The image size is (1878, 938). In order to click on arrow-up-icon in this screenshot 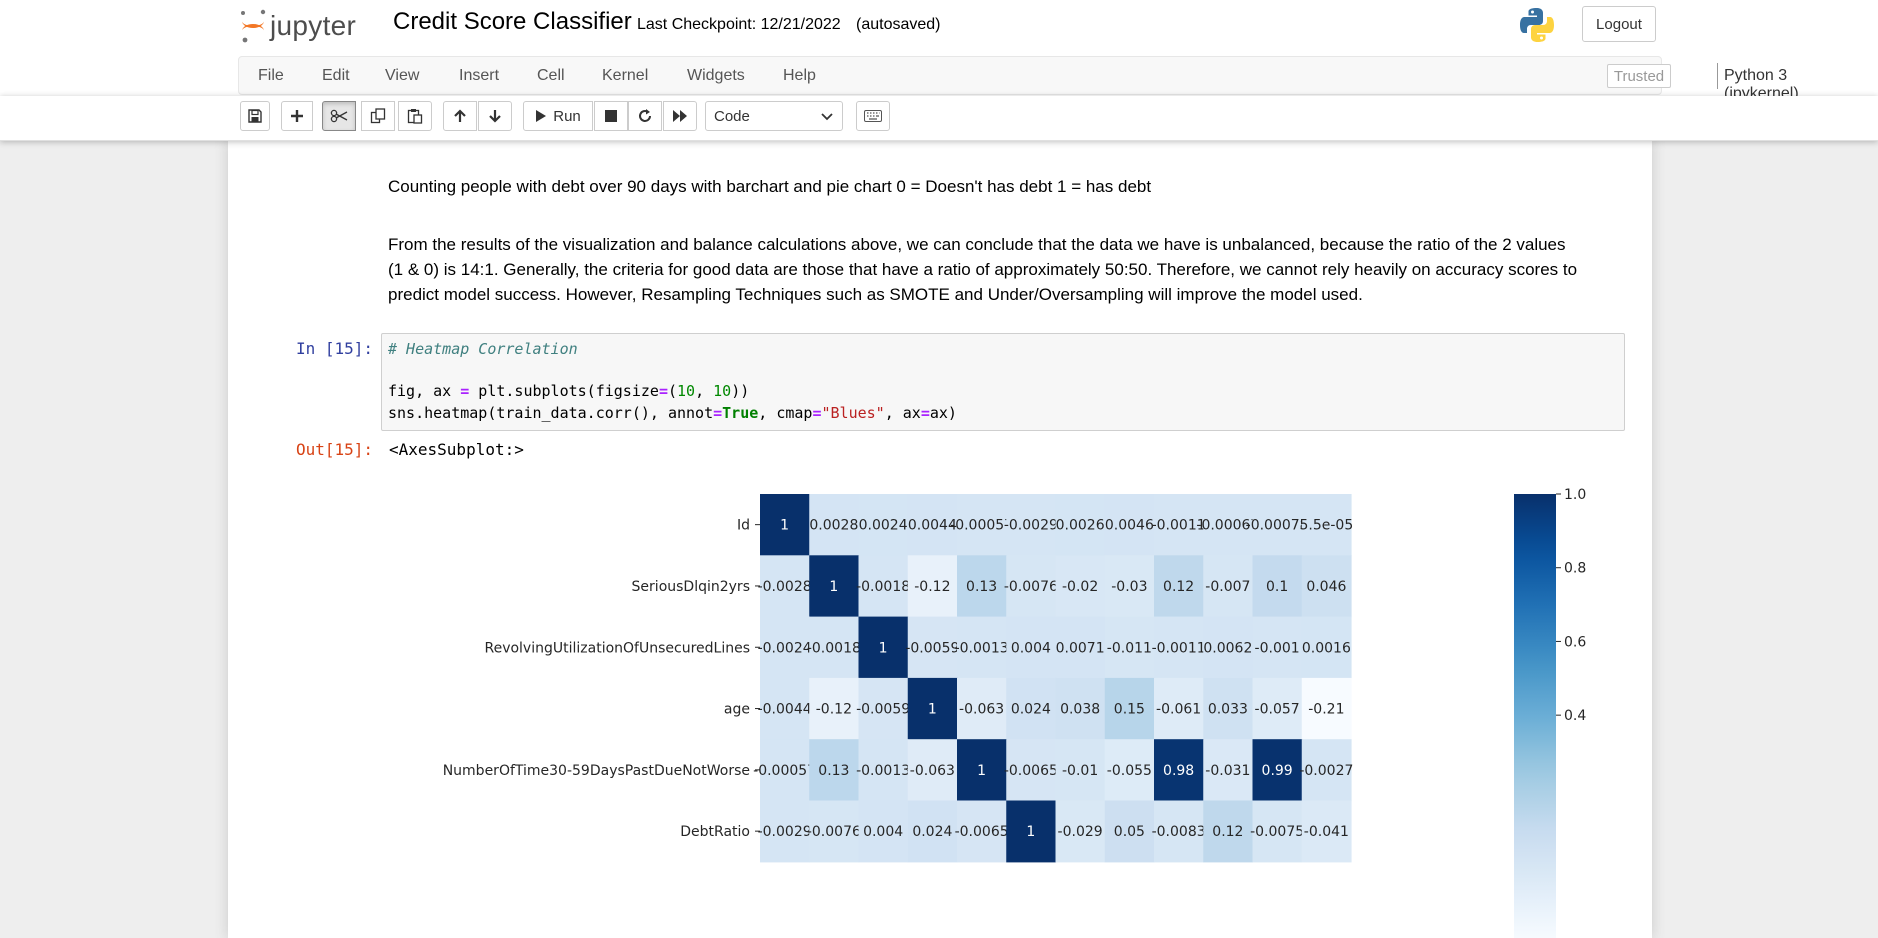, I will do `click(460, 115)`.